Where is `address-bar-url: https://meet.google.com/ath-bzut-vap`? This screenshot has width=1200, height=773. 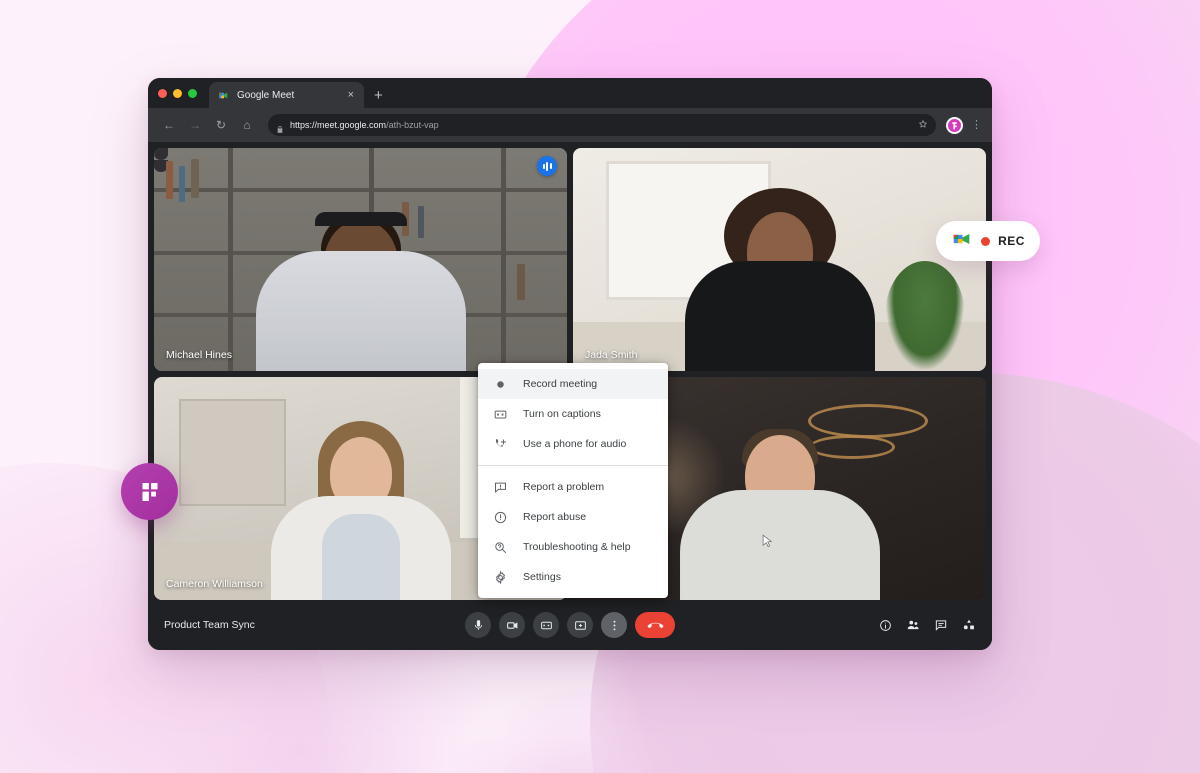 address-bar-url: https://meet.google.com/ath-bzut-vap is located at coordinates (364, 125).